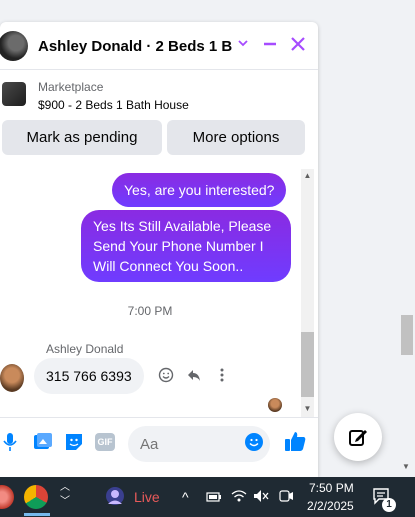  I want to click on message-line: Yes Its Still Available, Please, so click(182, 226).